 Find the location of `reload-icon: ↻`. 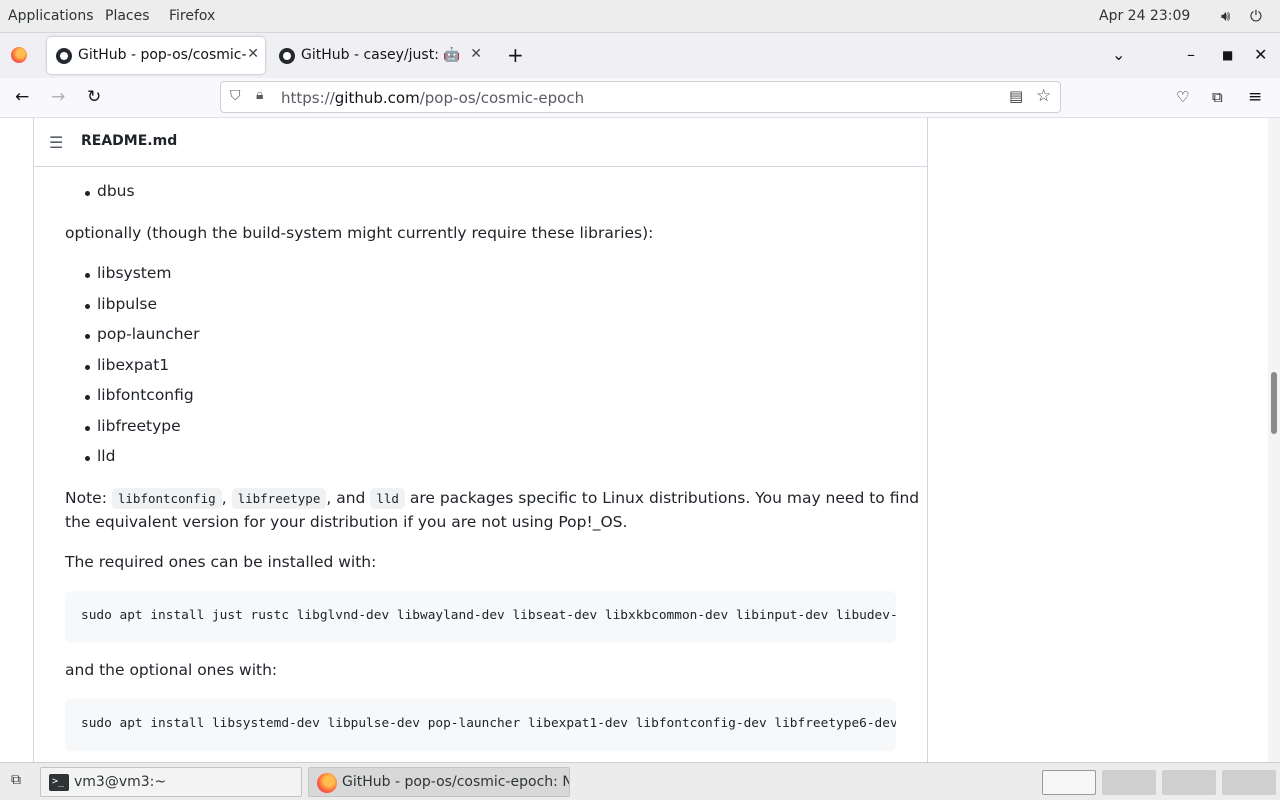

reload-icon: ↻ is located at coordinates (94, 97).